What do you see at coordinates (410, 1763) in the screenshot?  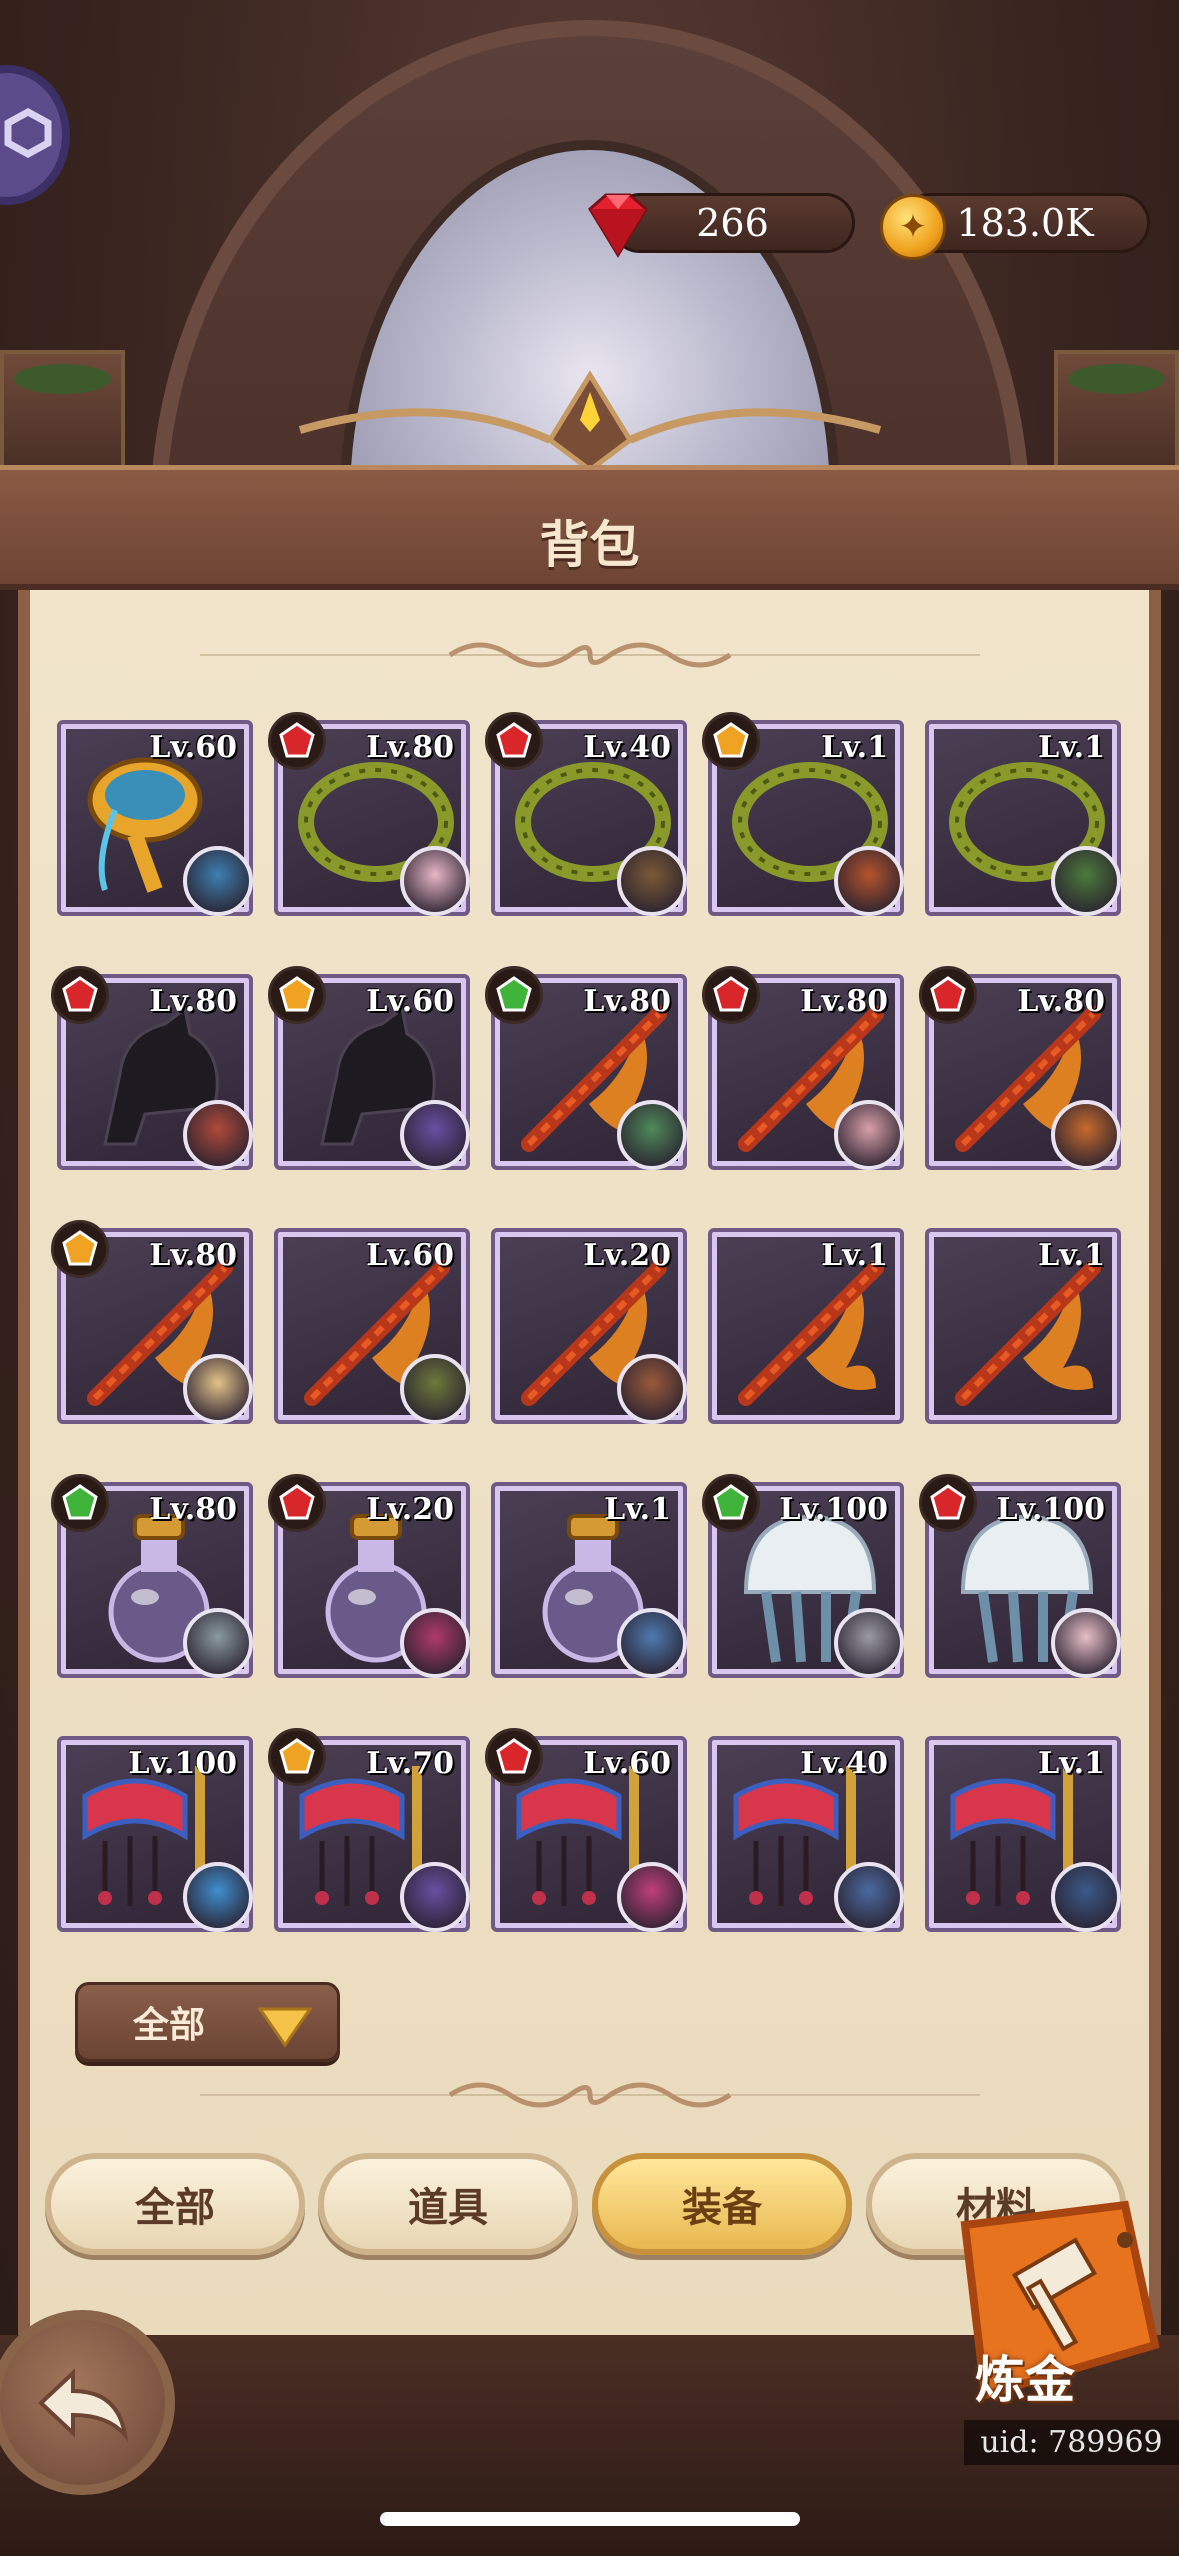 I see `item-level: Lv.70` at bounding box center [410, 1763].